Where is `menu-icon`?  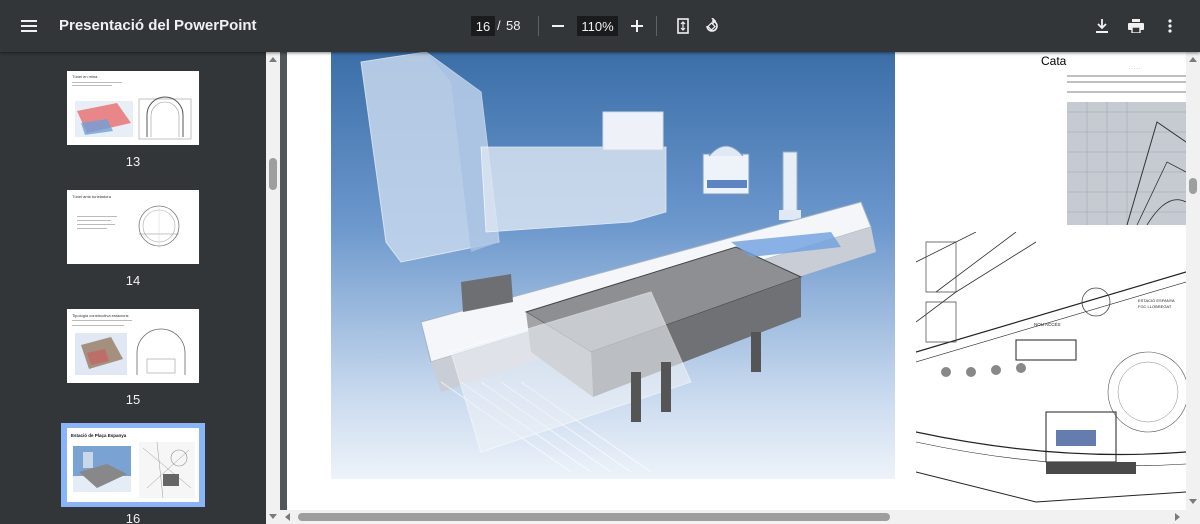 menu-icon is located at coordinates (29, 26).